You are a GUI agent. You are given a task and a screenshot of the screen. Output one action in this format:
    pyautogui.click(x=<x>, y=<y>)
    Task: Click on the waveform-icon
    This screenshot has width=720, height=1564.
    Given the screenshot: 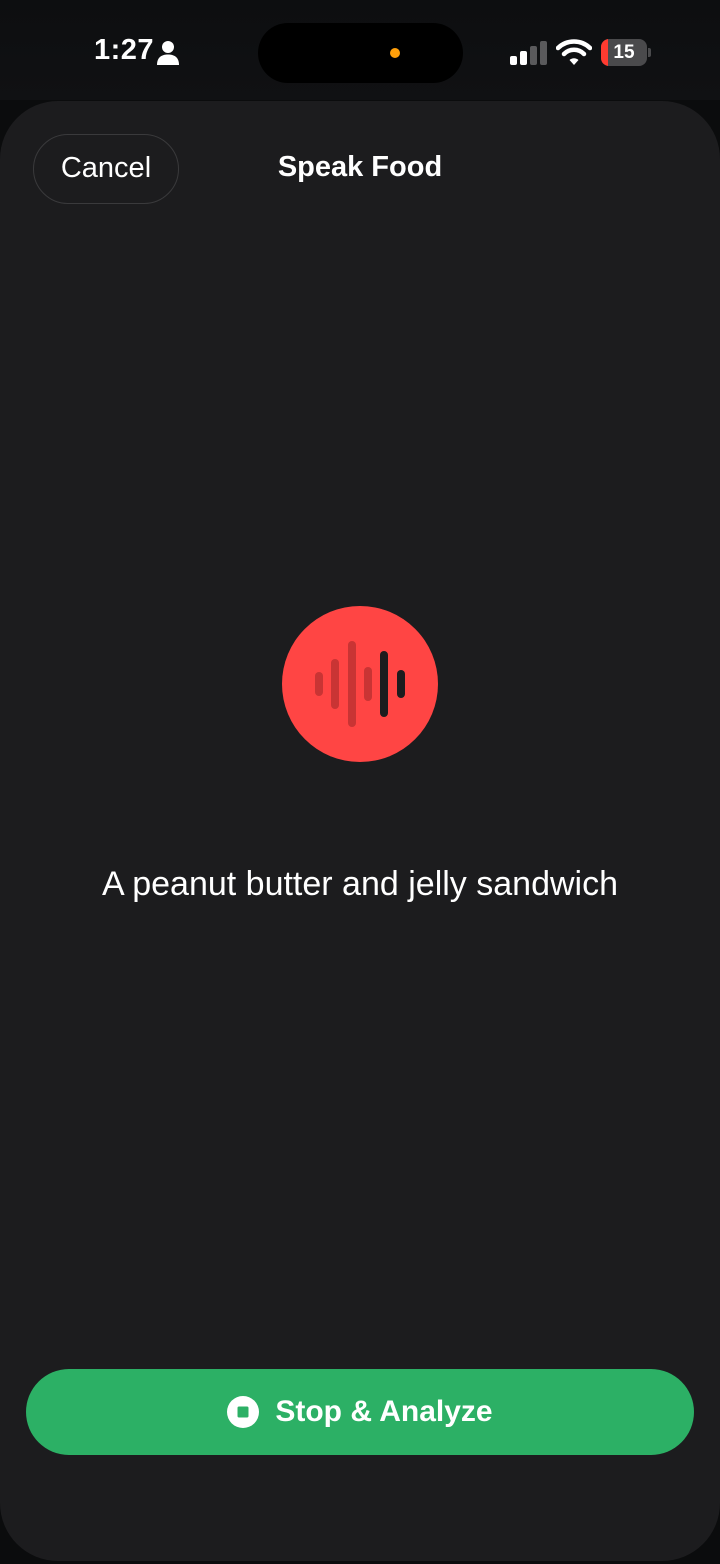 What is the action you would take?
    pyautogui.click(x=360, y=684)
    